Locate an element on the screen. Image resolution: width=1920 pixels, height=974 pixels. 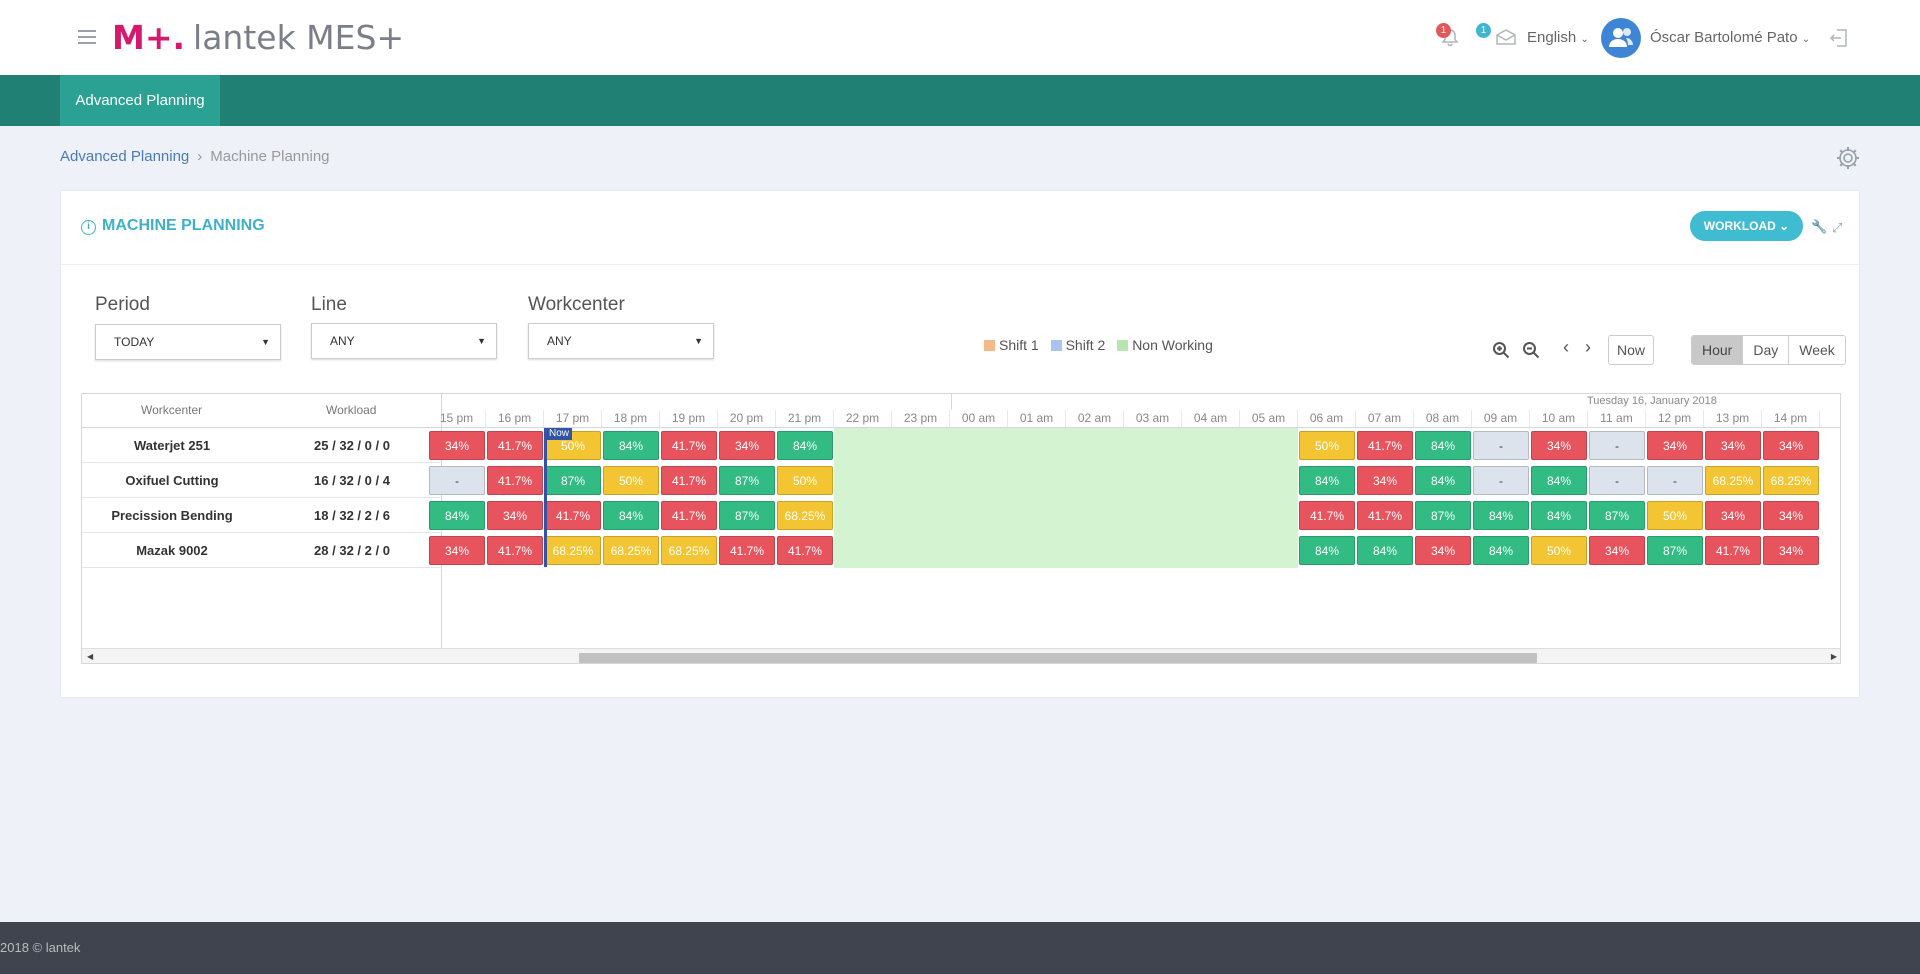
zoom-out-icon is located at coordinates (1531, 350).